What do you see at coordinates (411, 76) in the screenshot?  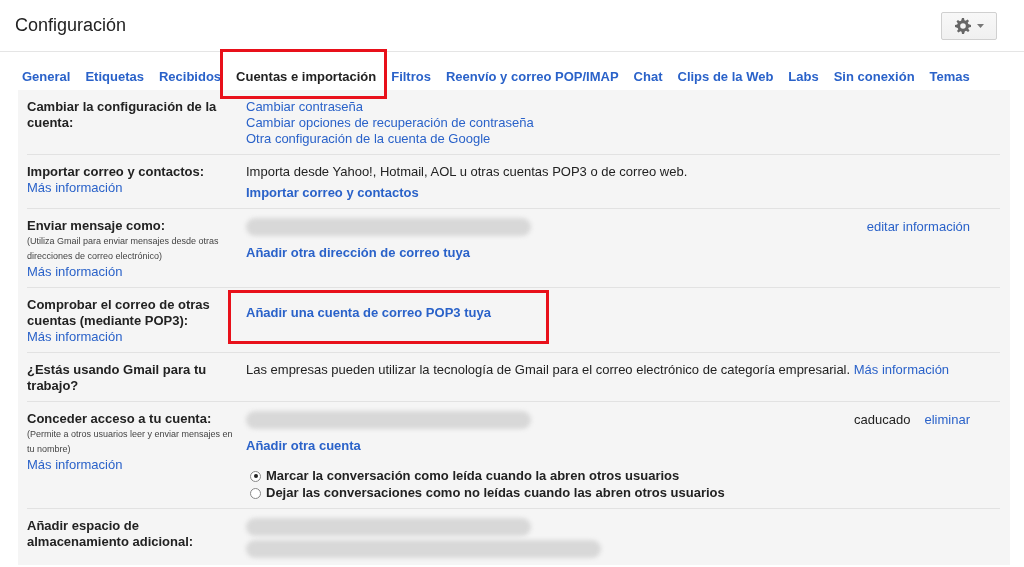 I see `settings-tab: Filtros` at bounding box center [411, 76].